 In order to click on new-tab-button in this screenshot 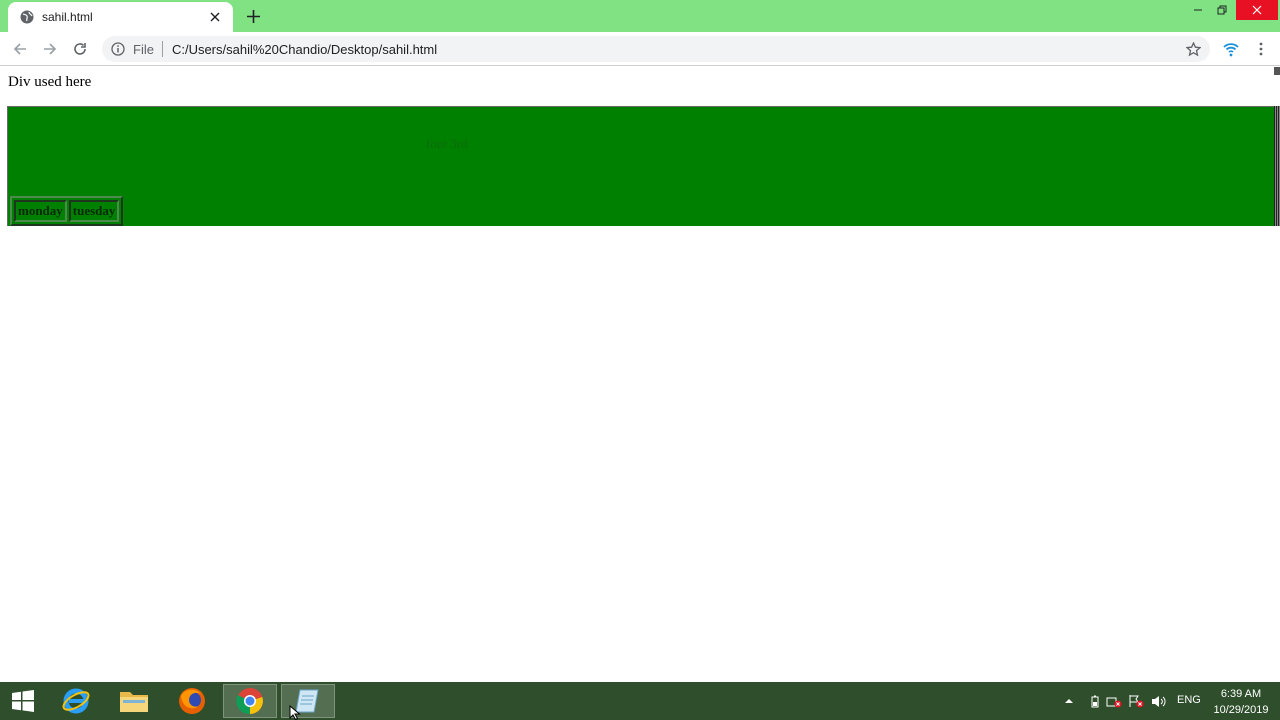, I will do `click(253, 16)`.